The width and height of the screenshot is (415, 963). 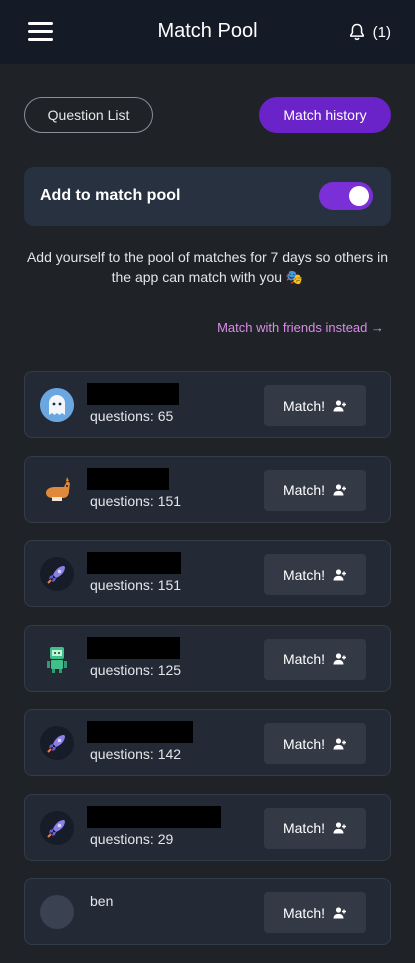 What do you see at coordinates (325, 115) in the screenshot?
I see `match-history-button: Match history` at bounding box center [325, 115].